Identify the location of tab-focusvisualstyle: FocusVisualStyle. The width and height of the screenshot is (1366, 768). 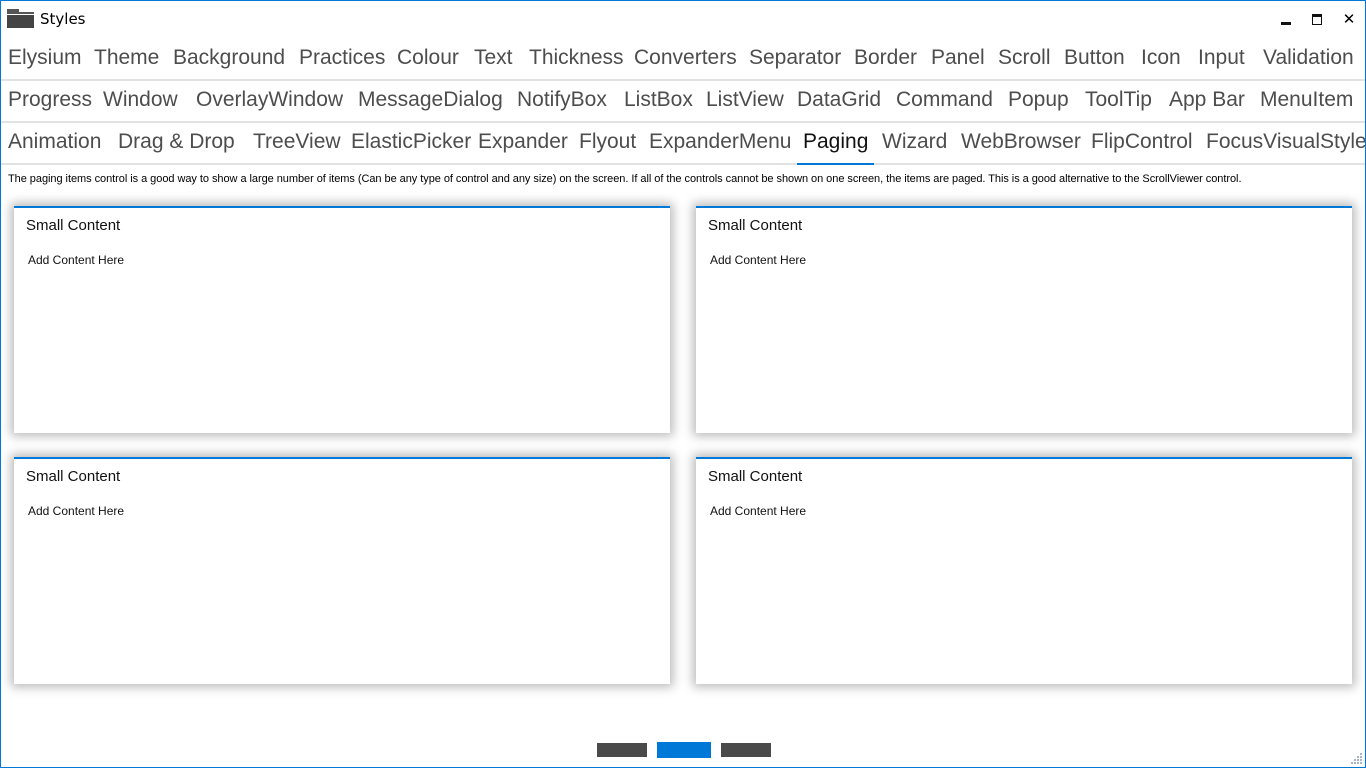
(1285, 142).